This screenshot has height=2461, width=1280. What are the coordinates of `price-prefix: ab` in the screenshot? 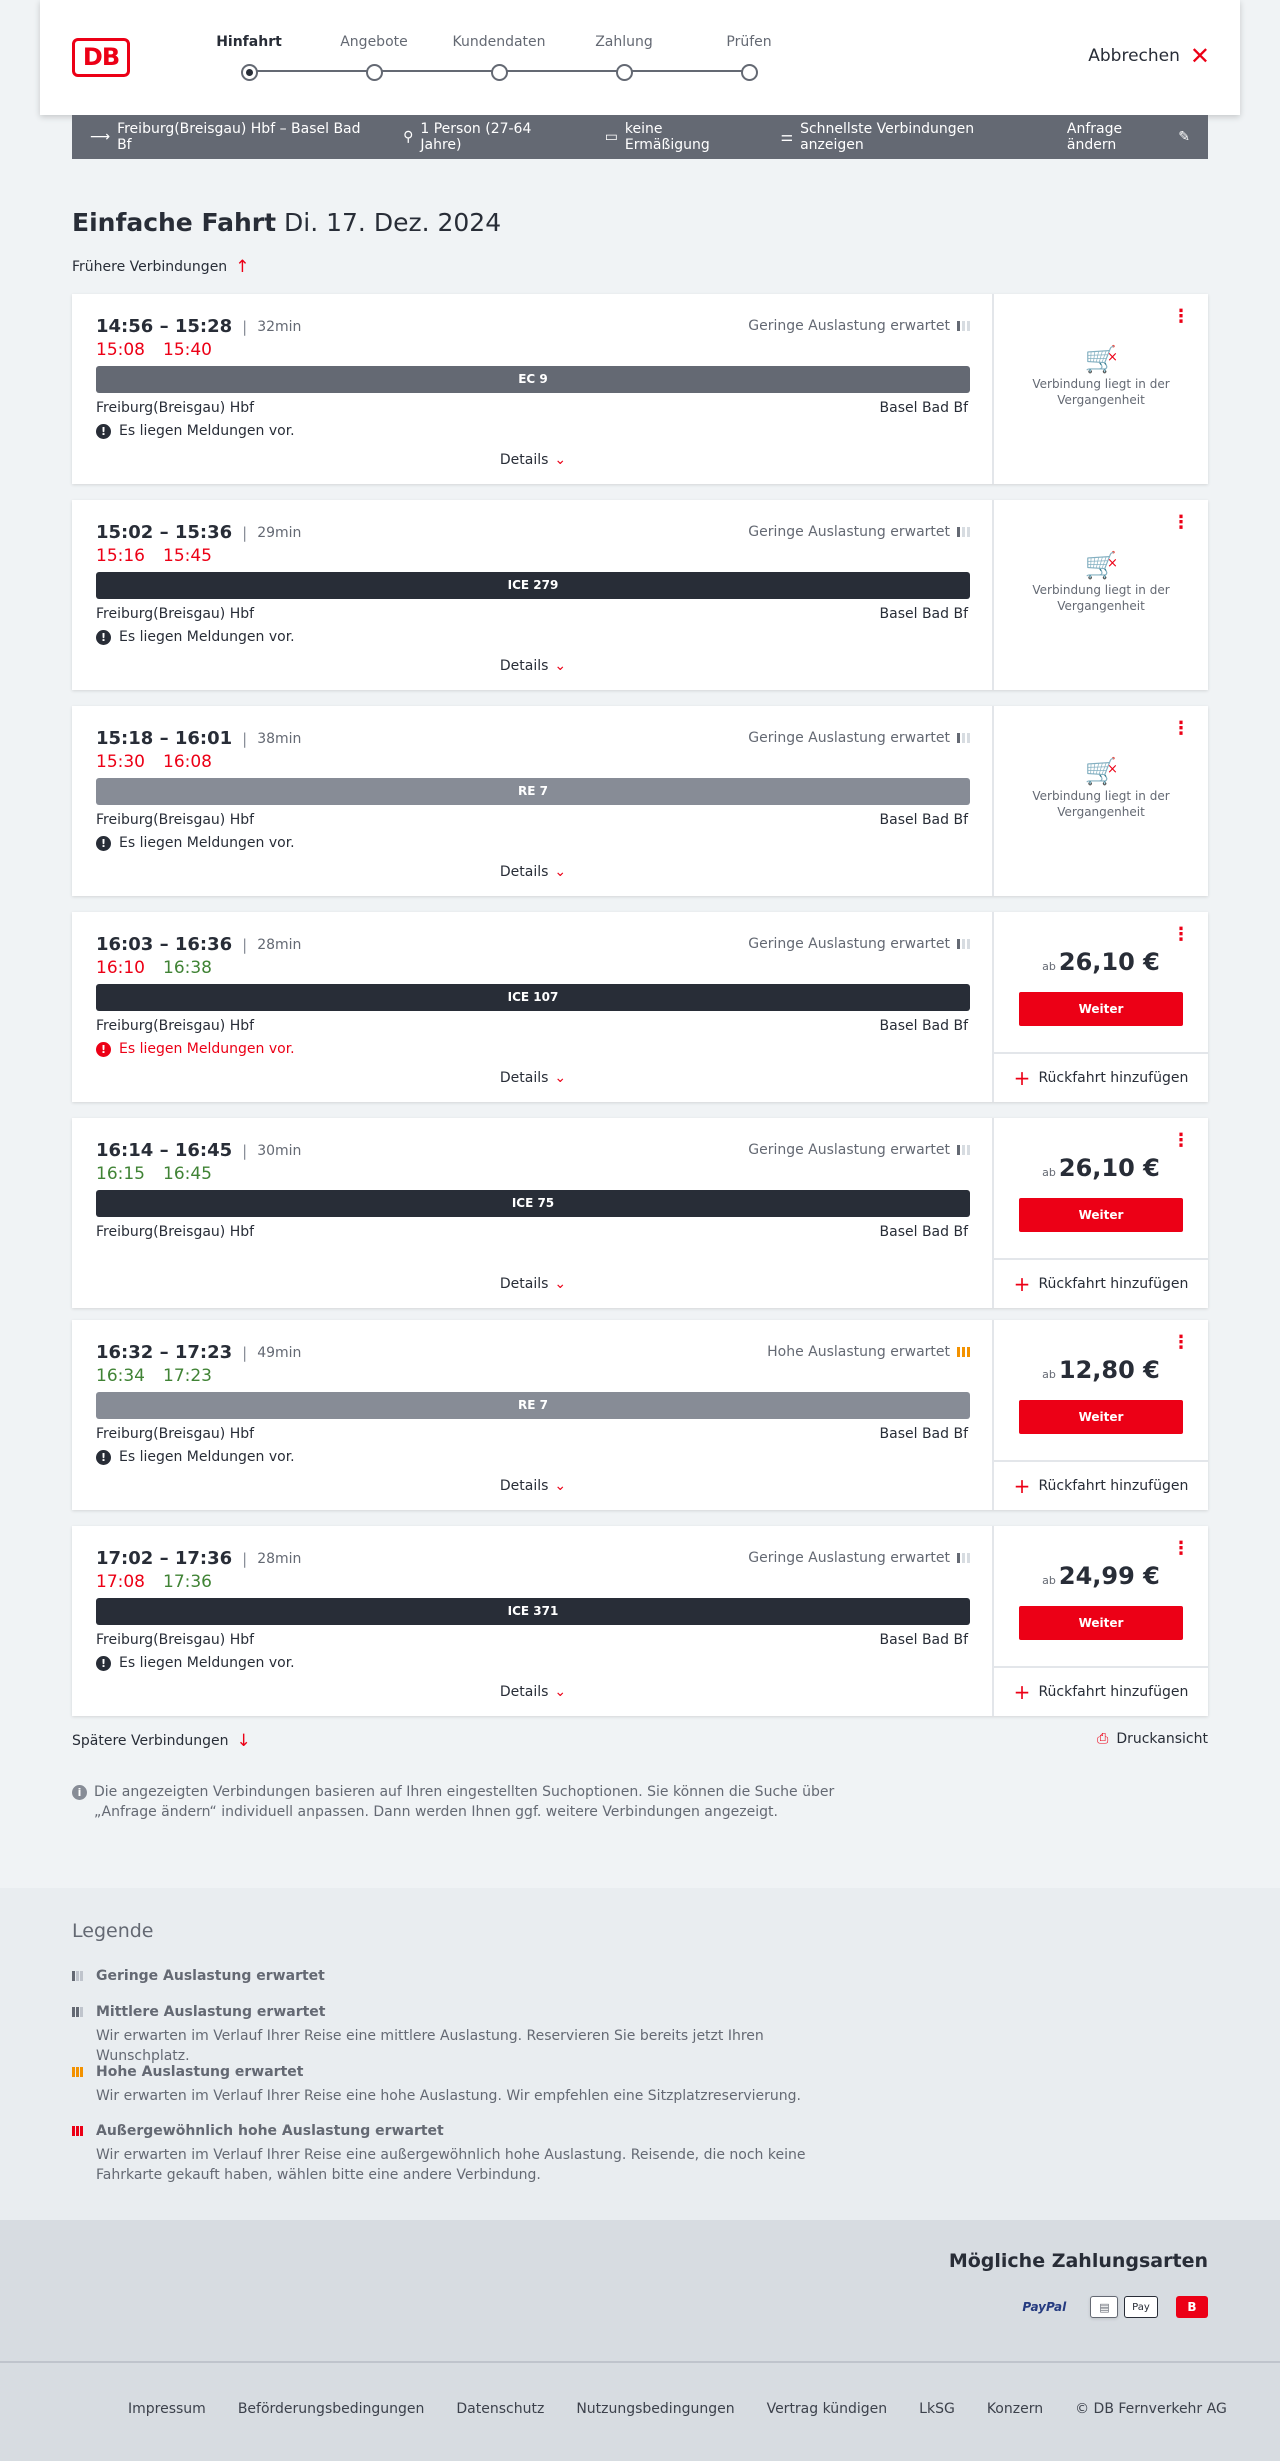 It's located at (1049, 1580).